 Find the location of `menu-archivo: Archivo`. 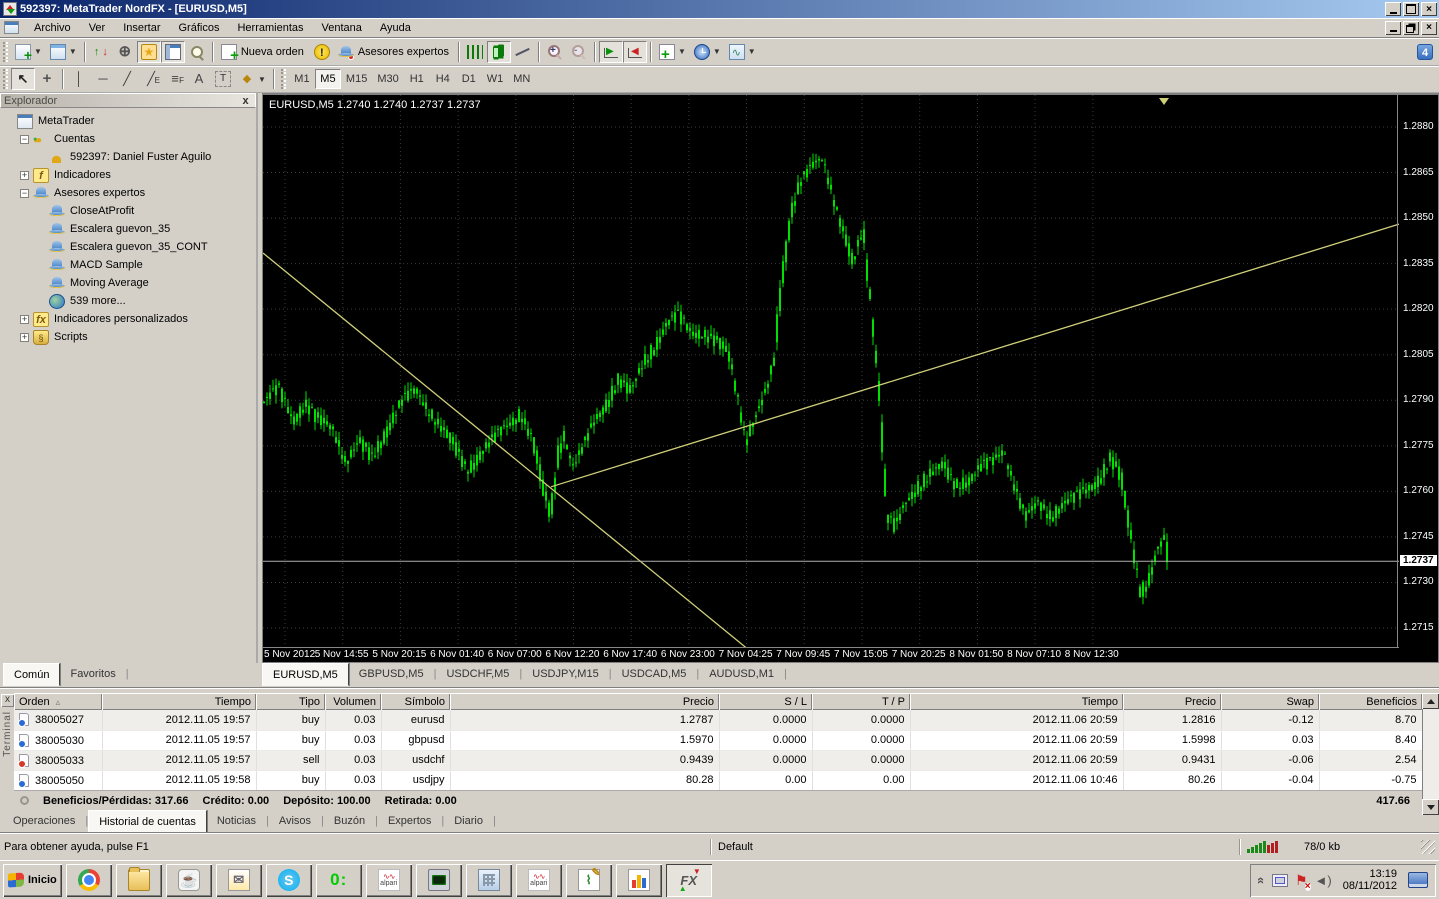

menu-archivo: Archivo is located at coordinates (52, 28).